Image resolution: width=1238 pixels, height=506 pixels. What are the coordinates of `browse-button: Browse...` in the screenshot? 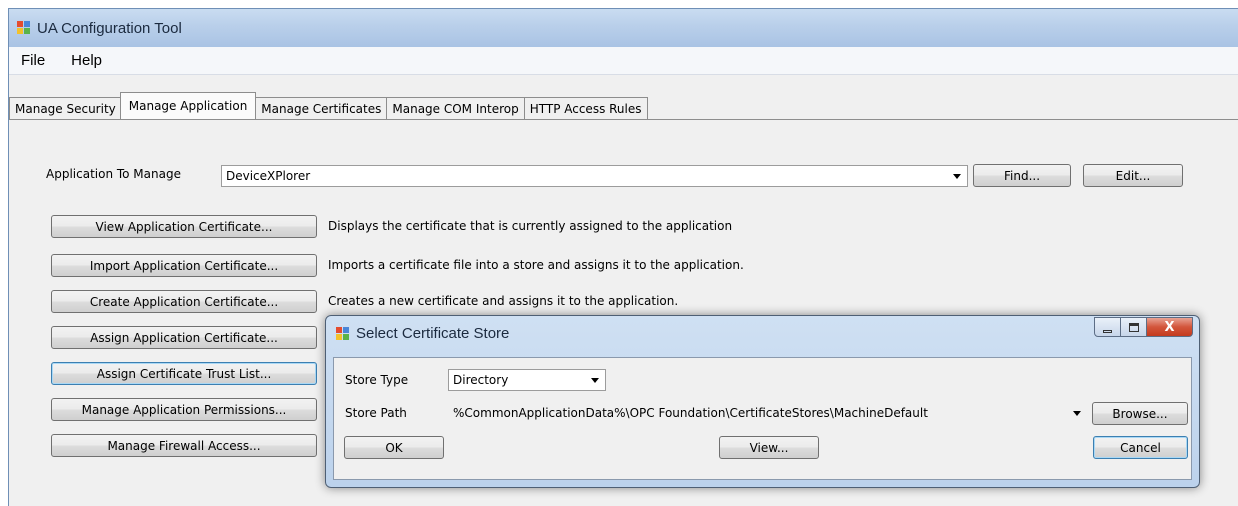 It's located at (1140, 413).